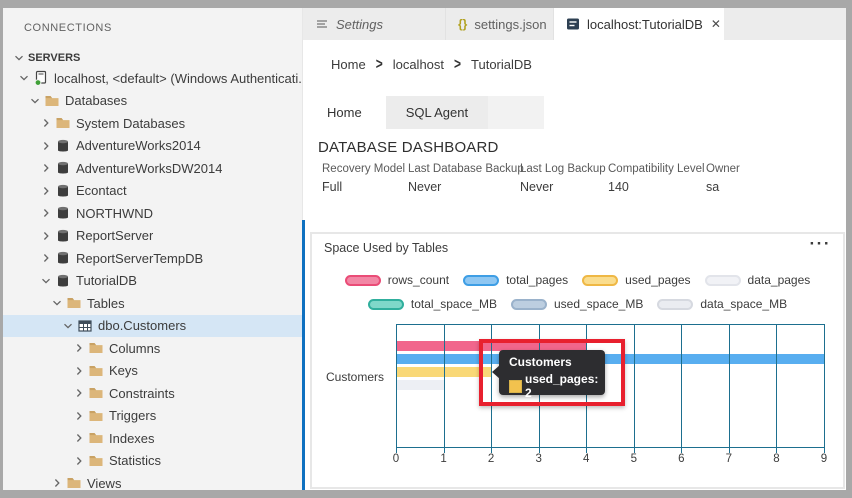 The width and height of the screenshot is (852, 498). Describe the element at coordinates (135, 348) in the screenshot. I see `tree-item-label: Columns` at that location.